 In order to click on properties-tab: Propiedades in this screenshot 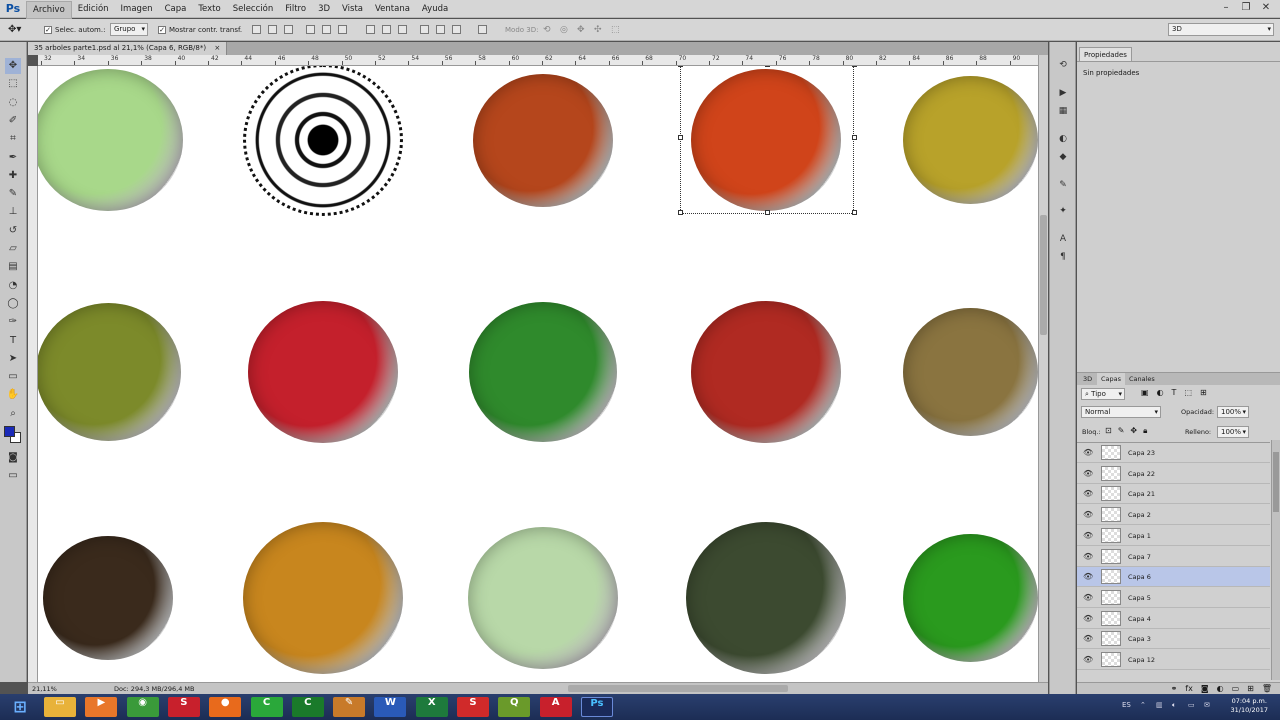, I will do `click(1105, 54)`.